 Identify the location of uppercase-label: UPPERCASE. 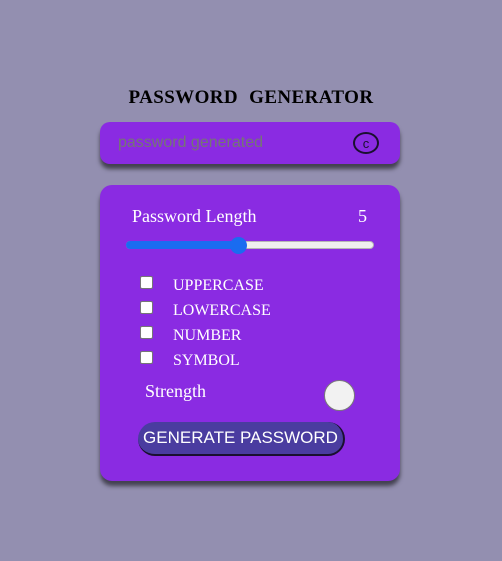
(218, 285).